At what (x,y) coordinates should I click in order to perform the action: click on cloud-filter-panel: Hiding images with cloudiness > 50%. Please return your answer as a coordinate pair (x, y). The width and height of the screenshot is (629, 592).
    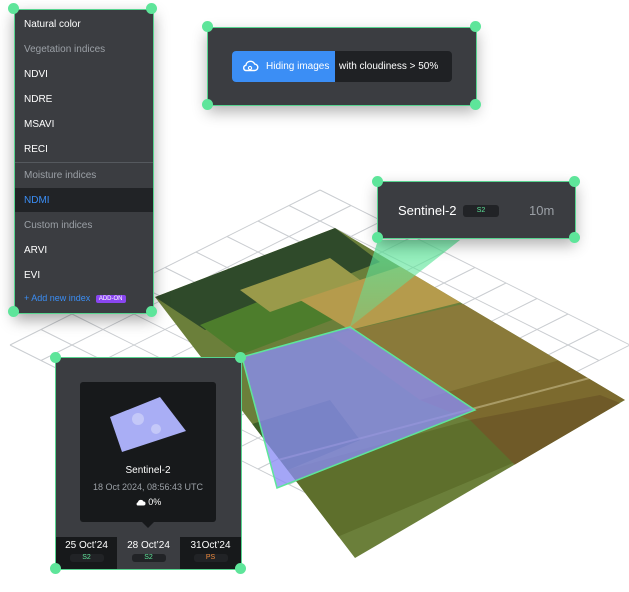
    Looking at the image, I should click on (342, 66).